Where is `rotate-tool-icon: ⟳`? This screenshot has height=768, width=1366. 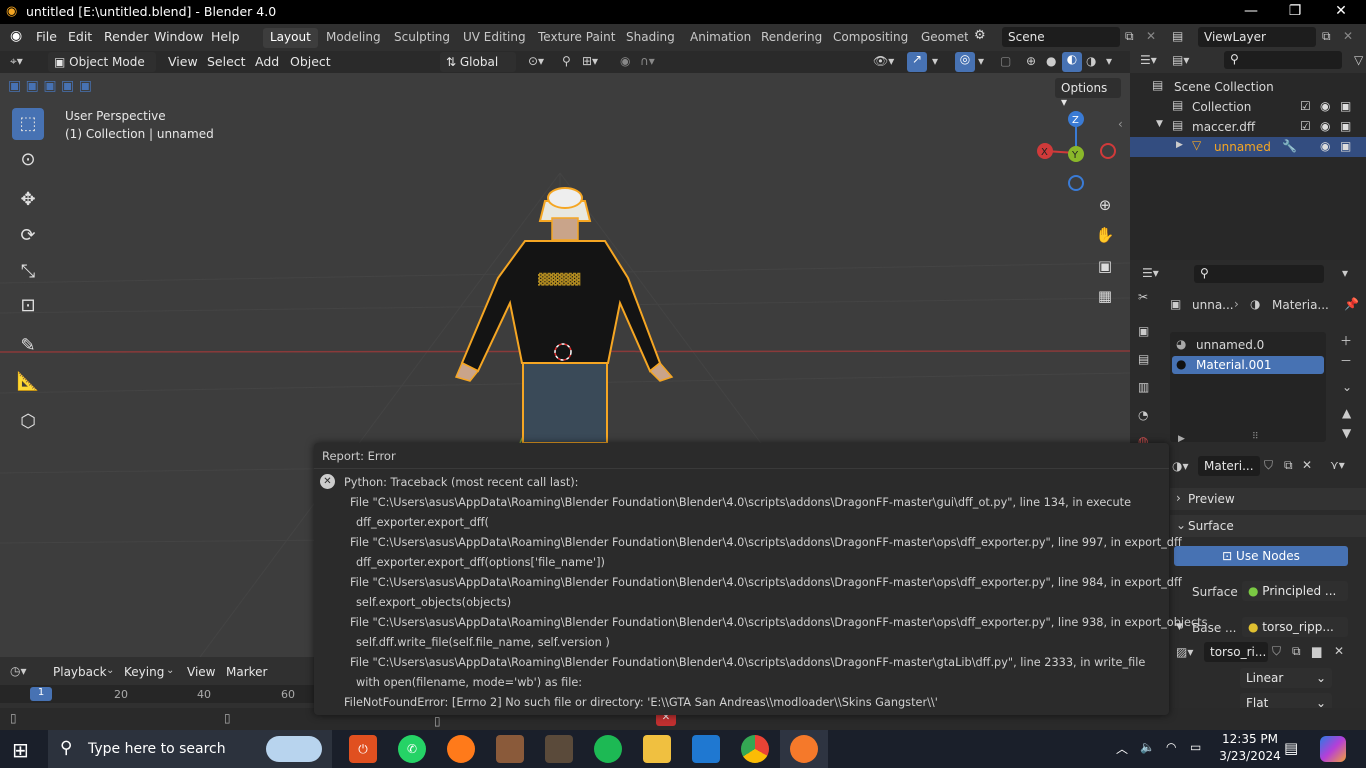 rotate-tool-icon: ⟳ is located at coordinates (28, 236).